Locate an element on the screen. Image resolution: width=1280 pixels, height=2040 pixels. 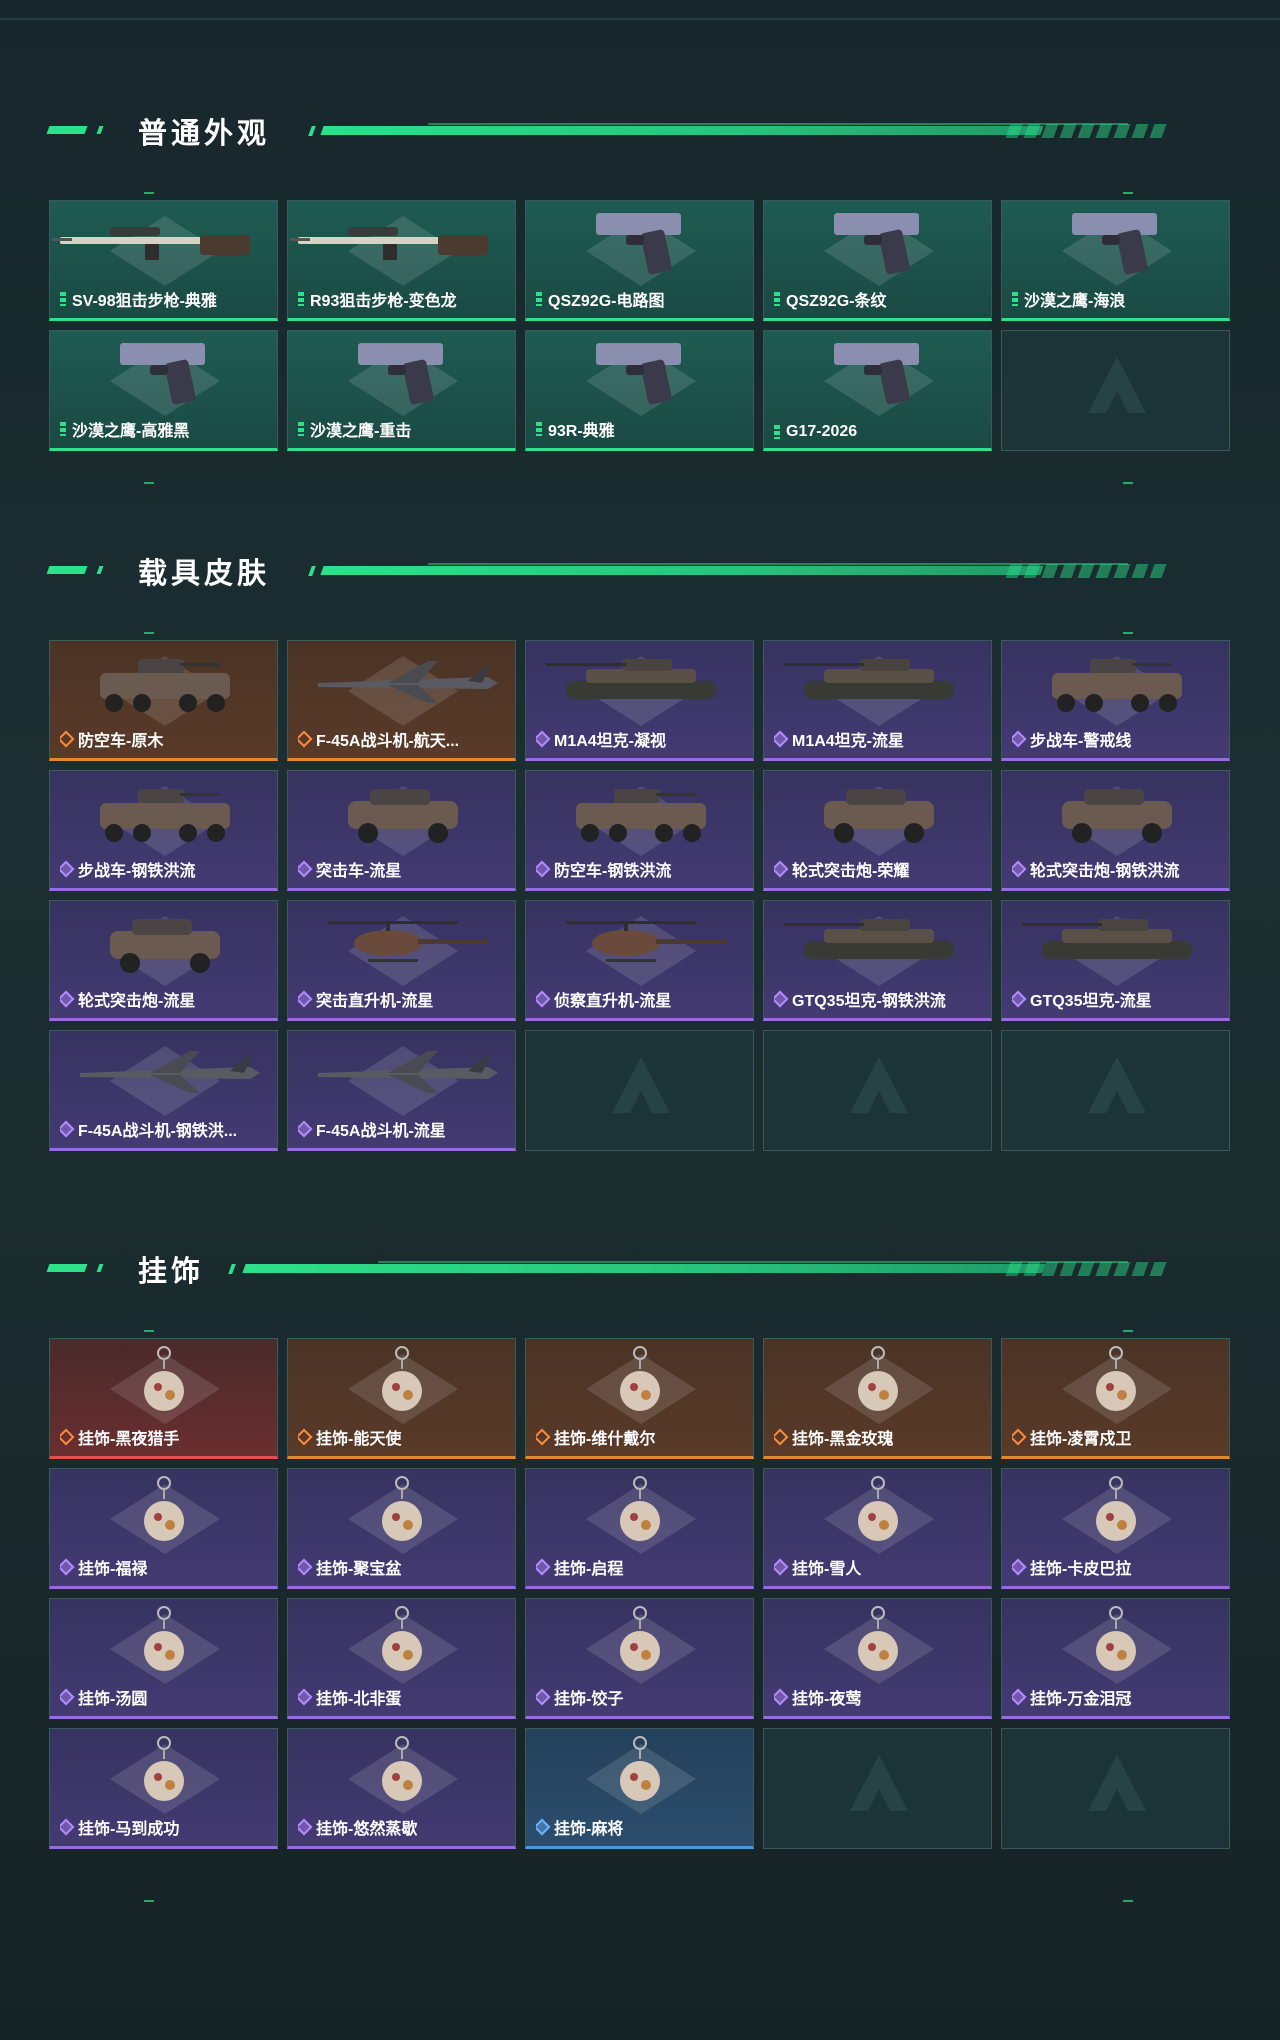
item-card: QSZ92G-条纹 is located at coordinates (877, 260).